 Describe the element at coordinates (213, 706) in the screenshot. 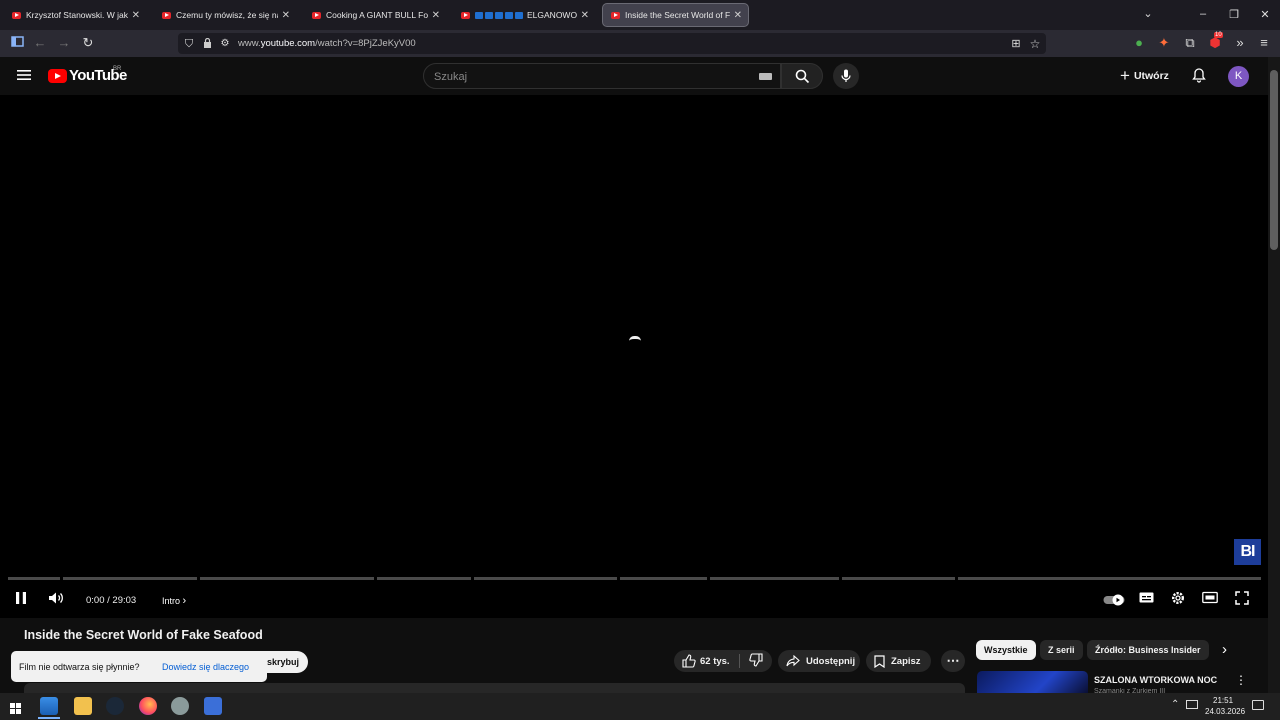

I see `calculator-icon` at that location.